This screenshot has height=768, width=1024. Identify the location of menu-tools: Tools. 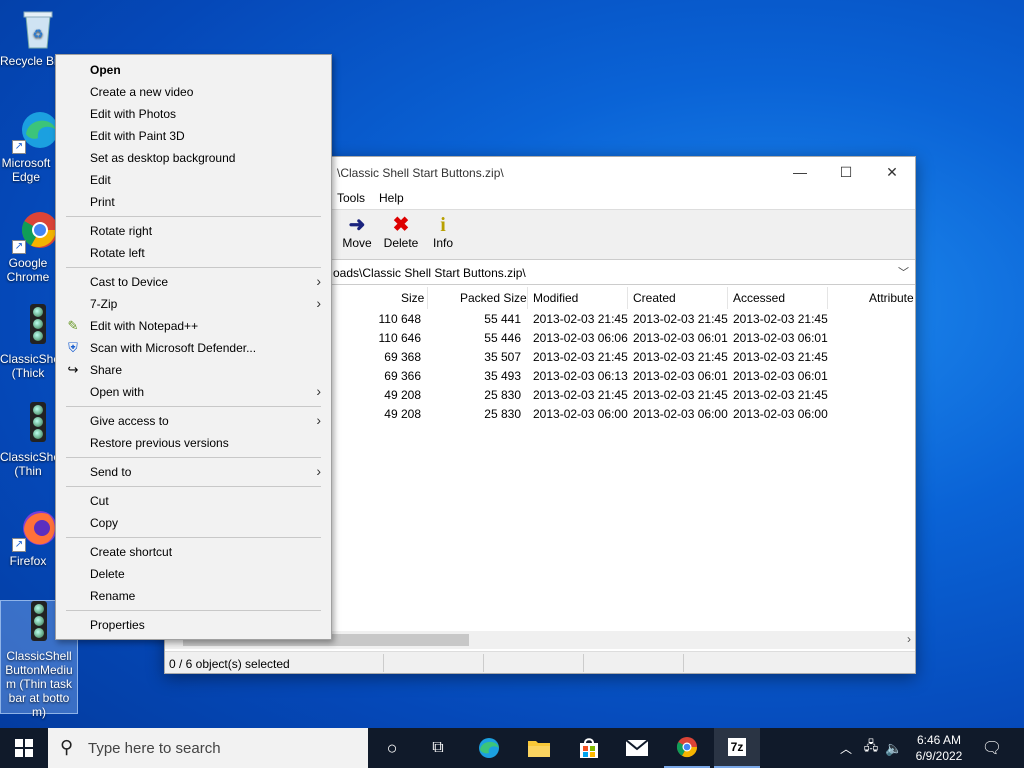
(351, 198).